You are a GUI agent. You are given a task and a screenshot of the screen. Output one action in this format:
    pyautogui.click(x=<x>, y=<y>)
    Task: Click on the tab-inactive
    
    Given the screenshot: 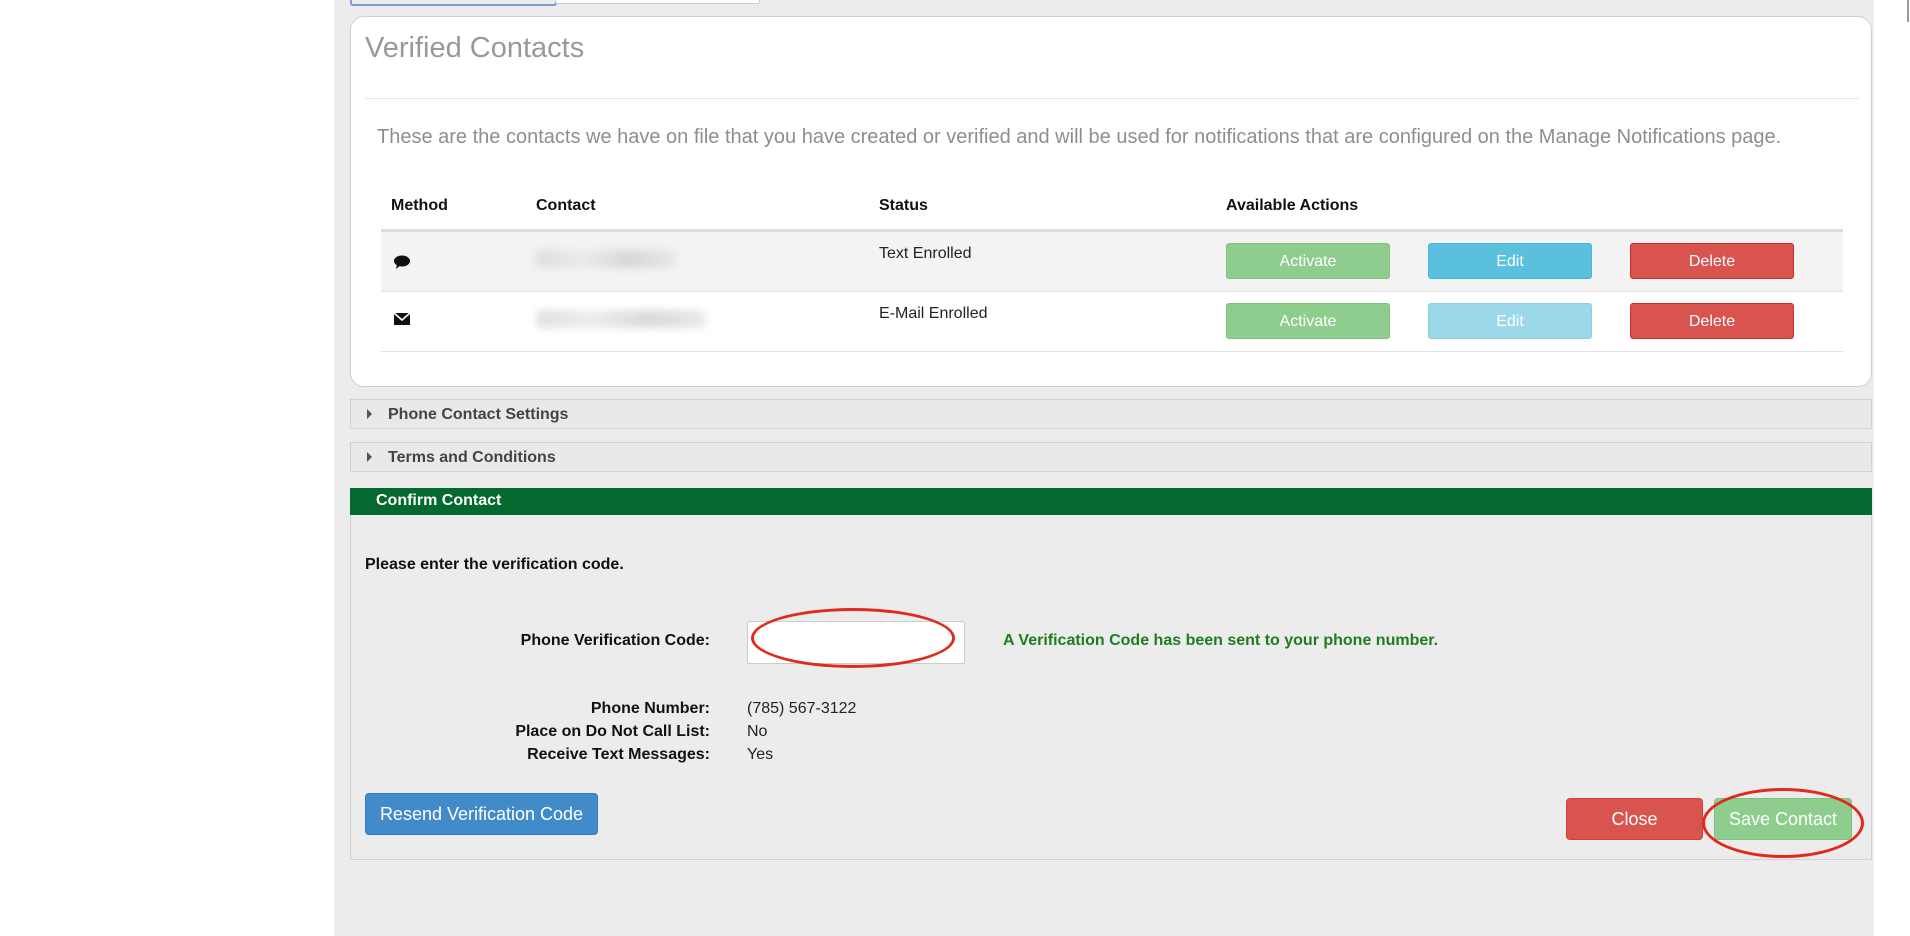 What is the action you would take?
    pyautogui.click(x=657, y=2)
    